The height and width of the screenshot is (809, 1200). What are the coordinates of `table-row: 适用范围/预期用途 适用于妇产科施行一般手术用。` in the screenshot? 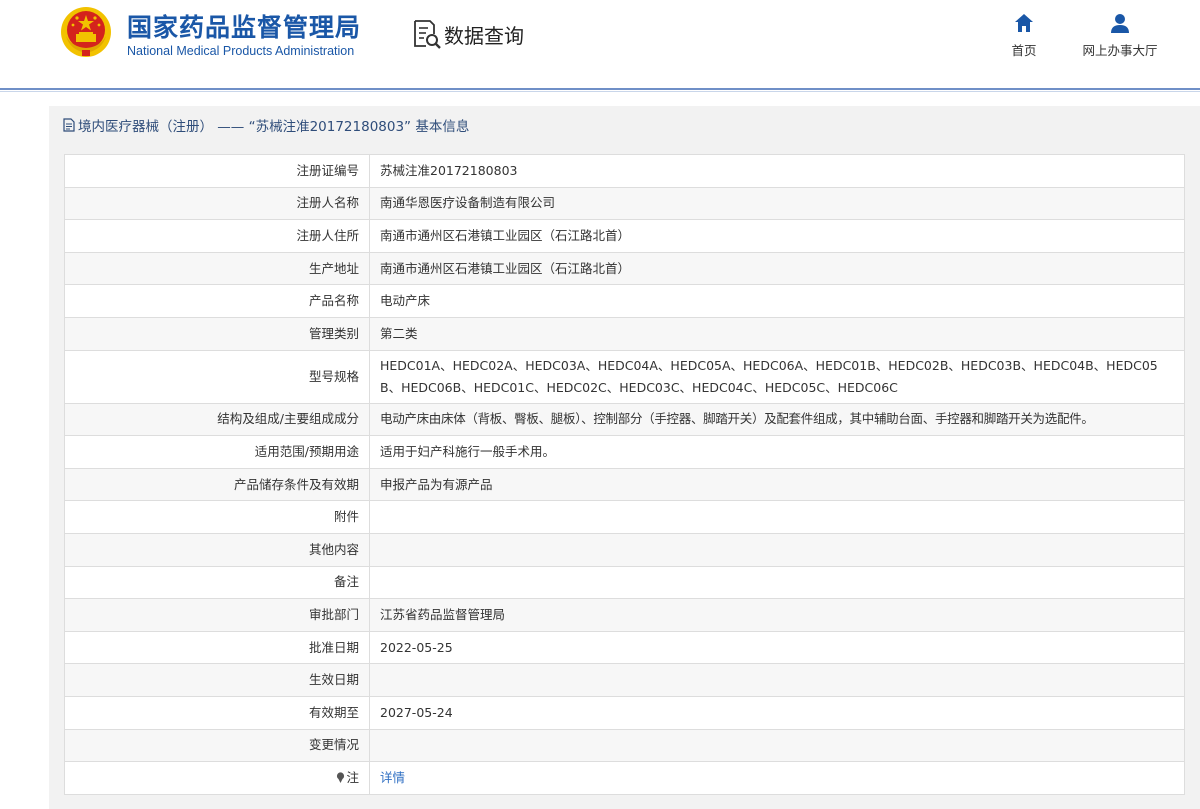 It's located at (624, 452).